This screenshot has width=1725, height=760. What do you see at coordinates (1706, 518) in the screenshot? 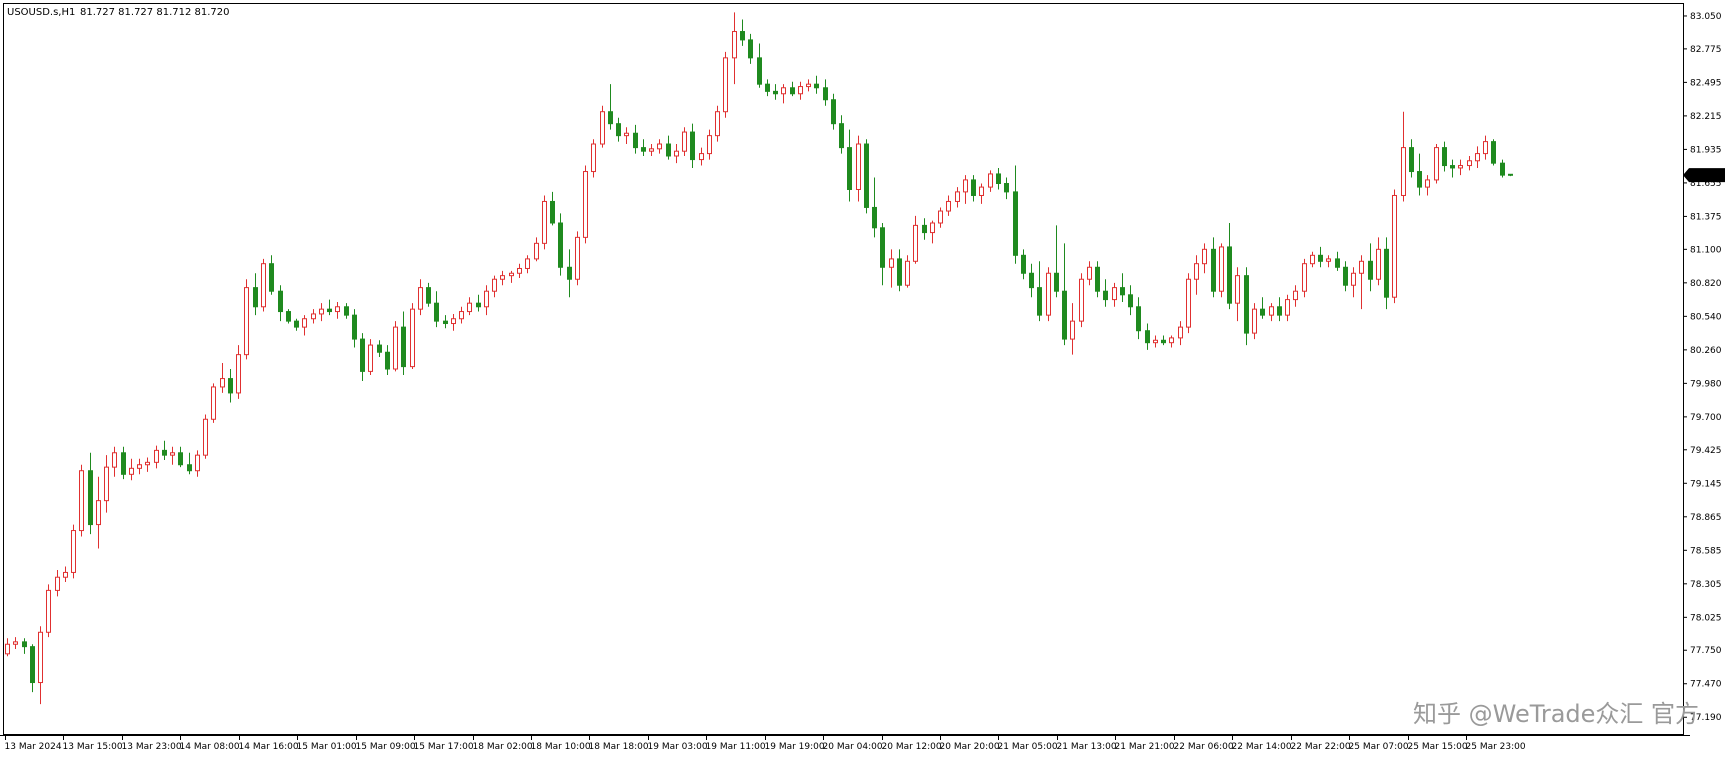
I see `price-tick-label: 78.865` at bounding box center [1706, 518].